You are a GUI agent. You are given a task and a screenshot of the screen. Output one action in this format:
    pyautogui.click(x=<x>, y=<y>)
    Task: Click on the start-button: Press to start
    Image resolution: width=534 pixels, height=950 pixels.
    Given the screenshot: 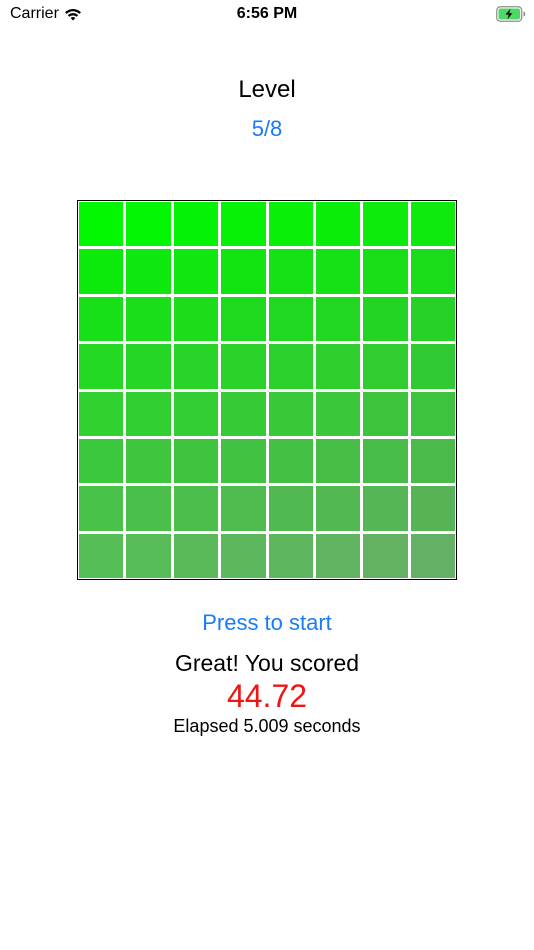 What is the action you would take?
    pyautogui.click(x=267, y=623)
    